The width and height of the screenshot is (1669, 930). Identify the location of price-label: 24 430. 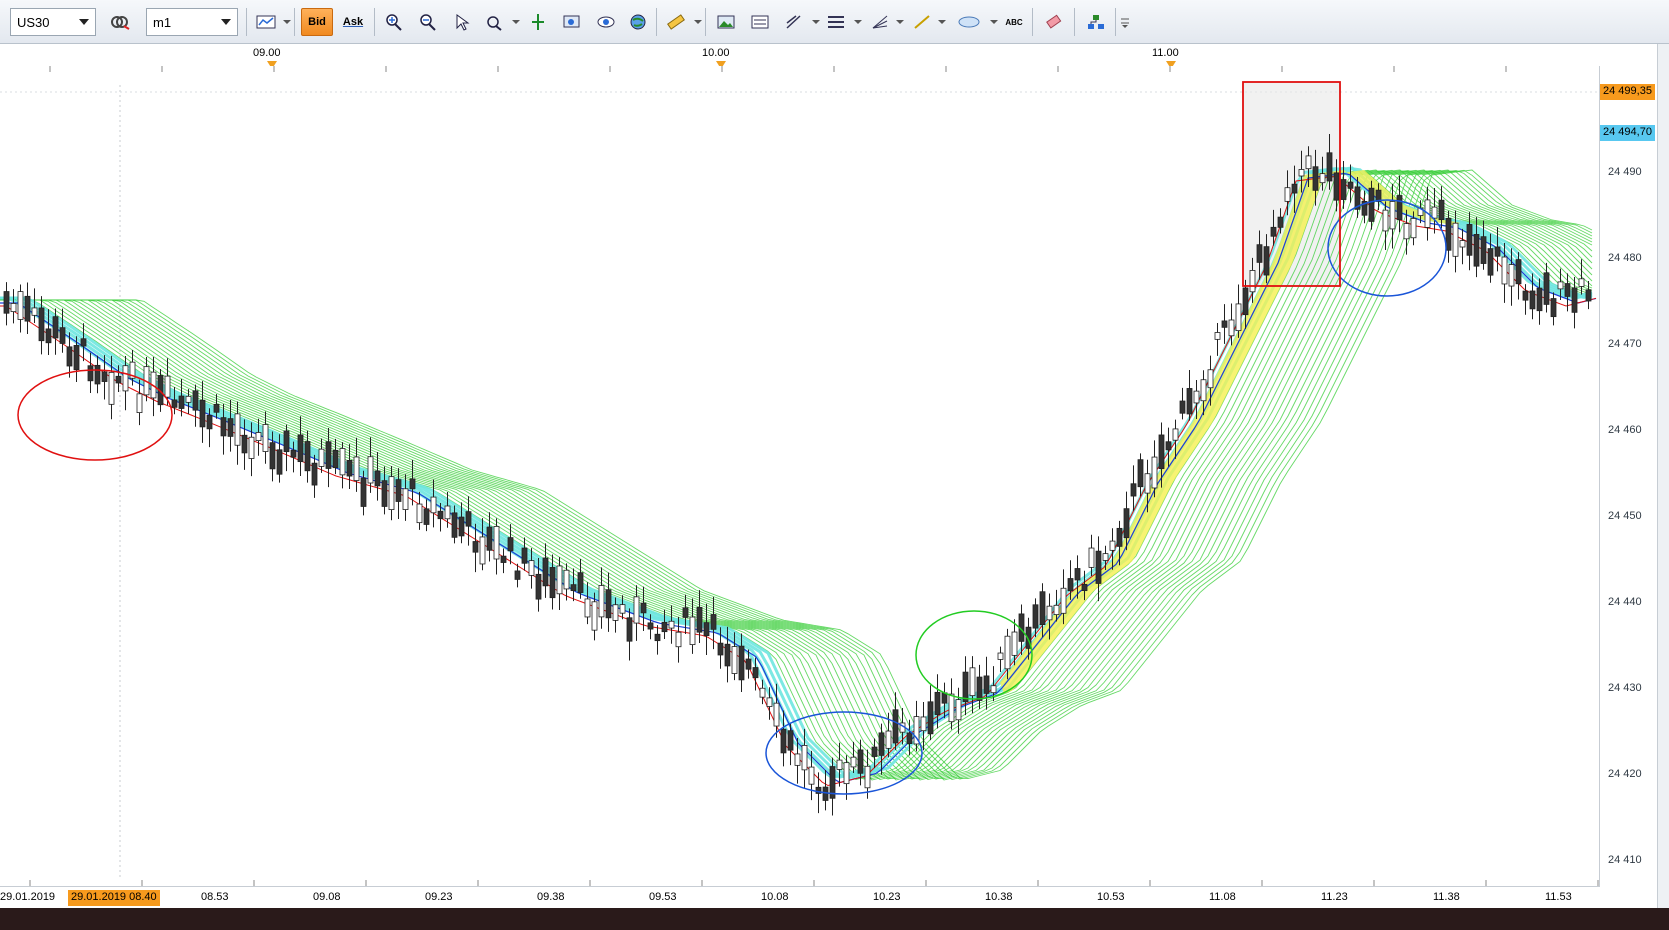
(1625, 688).